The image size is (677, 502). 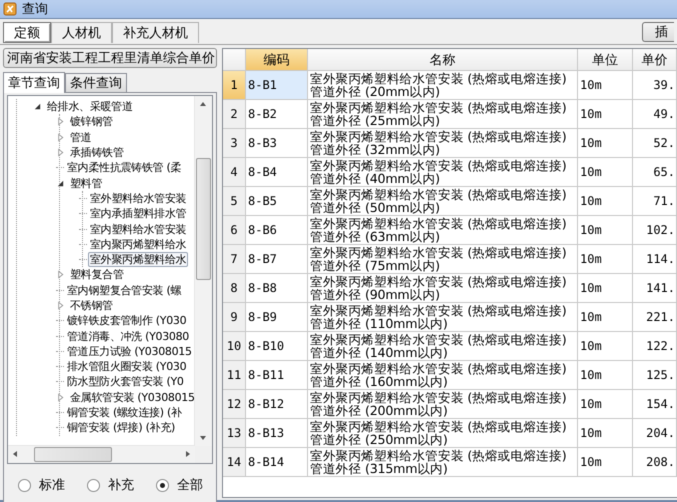 I want to click on column-header: 名称, so click(x=443, y=60).